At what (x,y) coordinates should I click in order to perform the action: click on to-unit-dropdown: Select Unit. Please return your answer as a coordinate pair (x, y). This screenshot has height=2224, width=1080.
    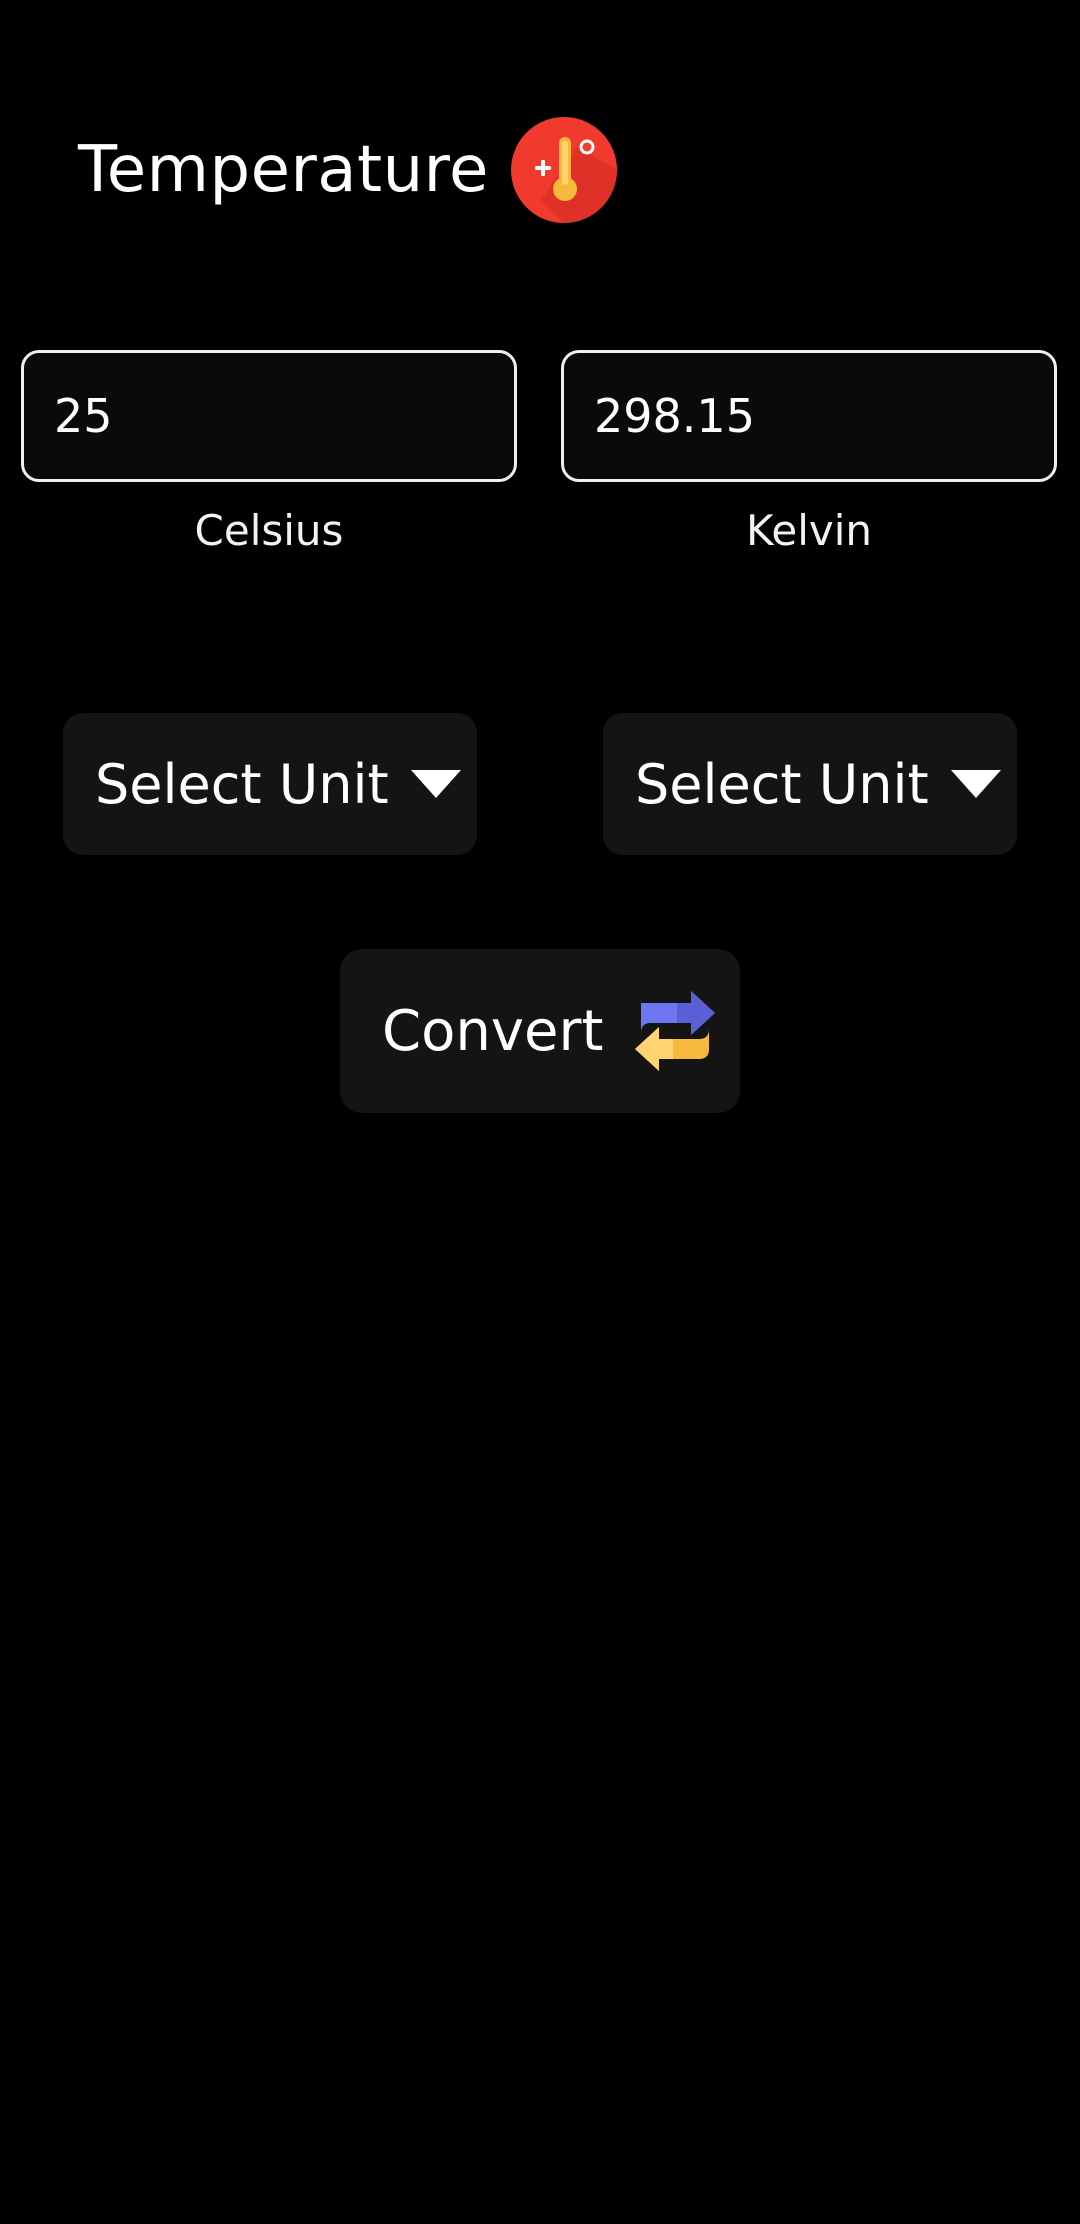
    Looking at the image, I should click on (810, 784).